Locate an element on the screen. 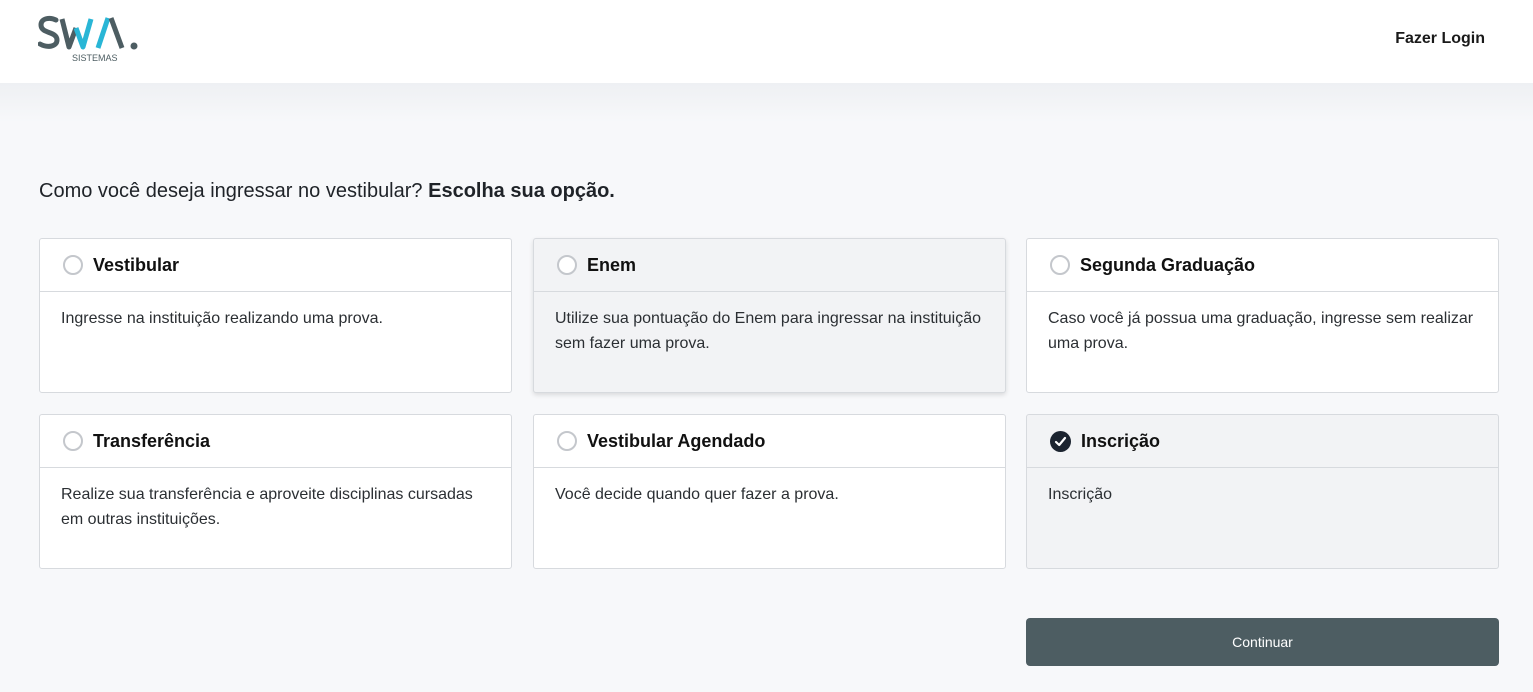 The width and height of the screenshot is (1533, 692). logo-subtext: SISTEMAS is located at coordinates (95, 58).